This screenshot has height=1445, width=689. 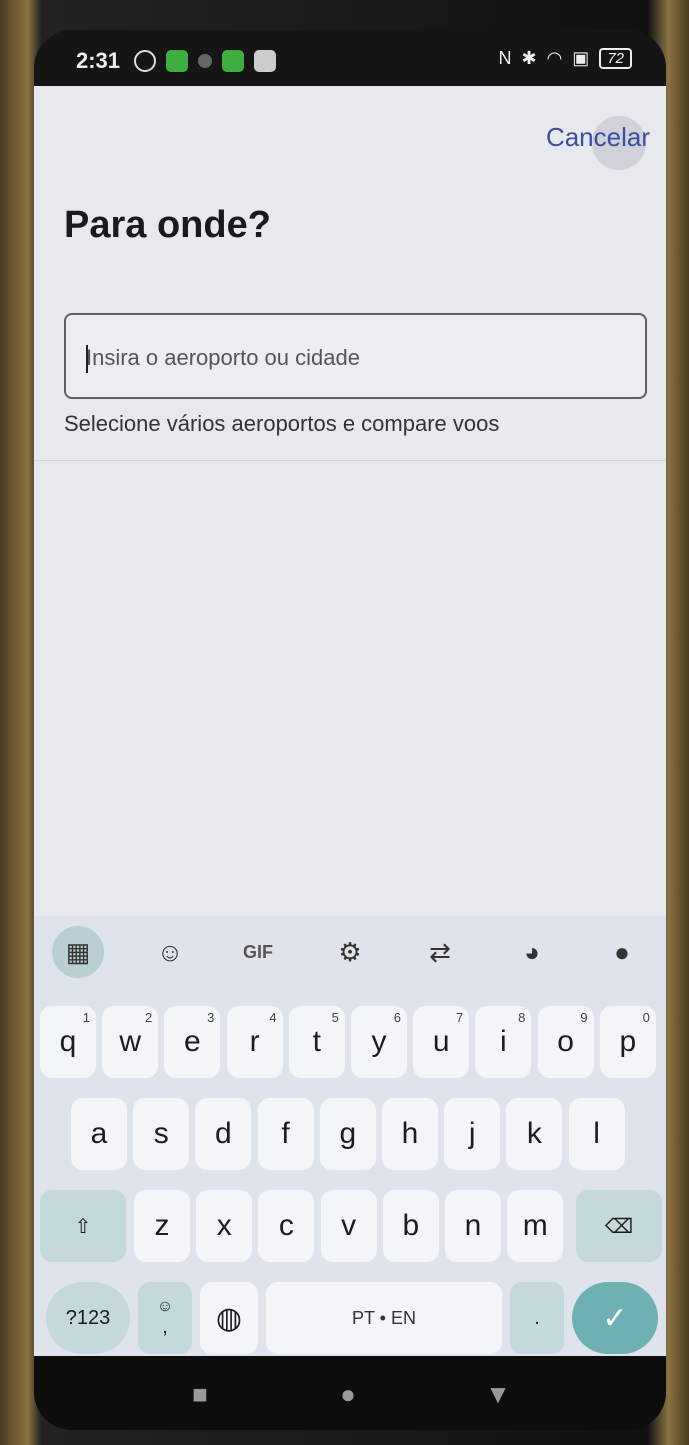 I want to click on key-hint-digit: 7, so click(x=459, y=1017).